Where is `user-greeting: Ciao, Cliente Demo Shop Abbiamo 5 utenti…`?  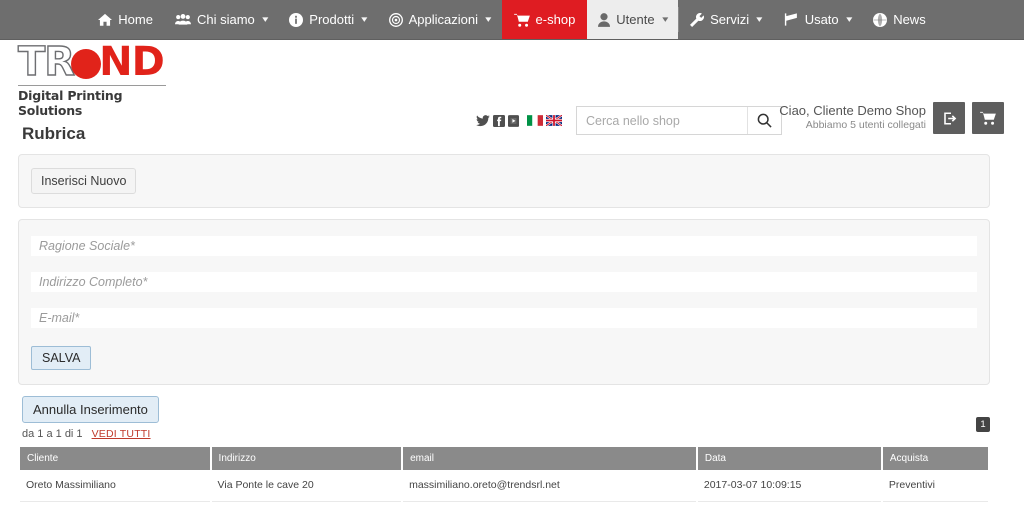 user-greeting: Ciao, Cliente Demo Shop Abbiamo 5 utenti… is located at coordinates (852, 118).